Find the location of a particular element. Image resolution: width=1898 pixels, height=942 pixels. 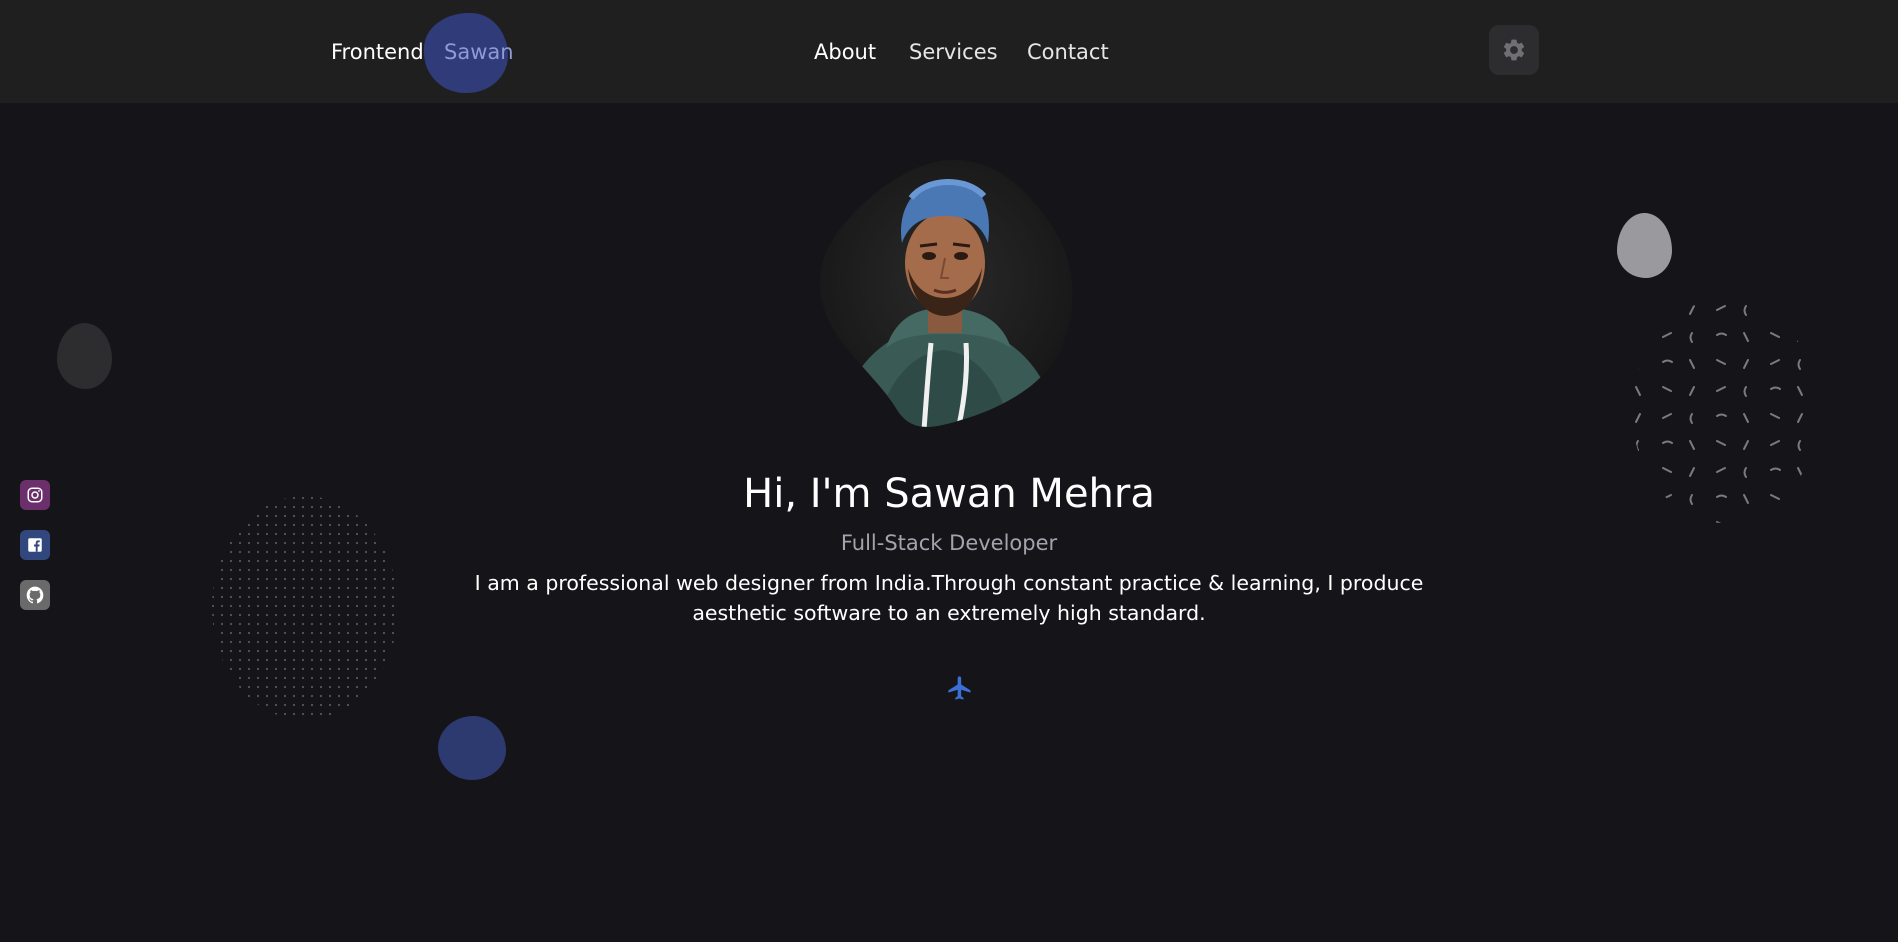

logo-second-word: Sawan is located at coordinates (479, 52).